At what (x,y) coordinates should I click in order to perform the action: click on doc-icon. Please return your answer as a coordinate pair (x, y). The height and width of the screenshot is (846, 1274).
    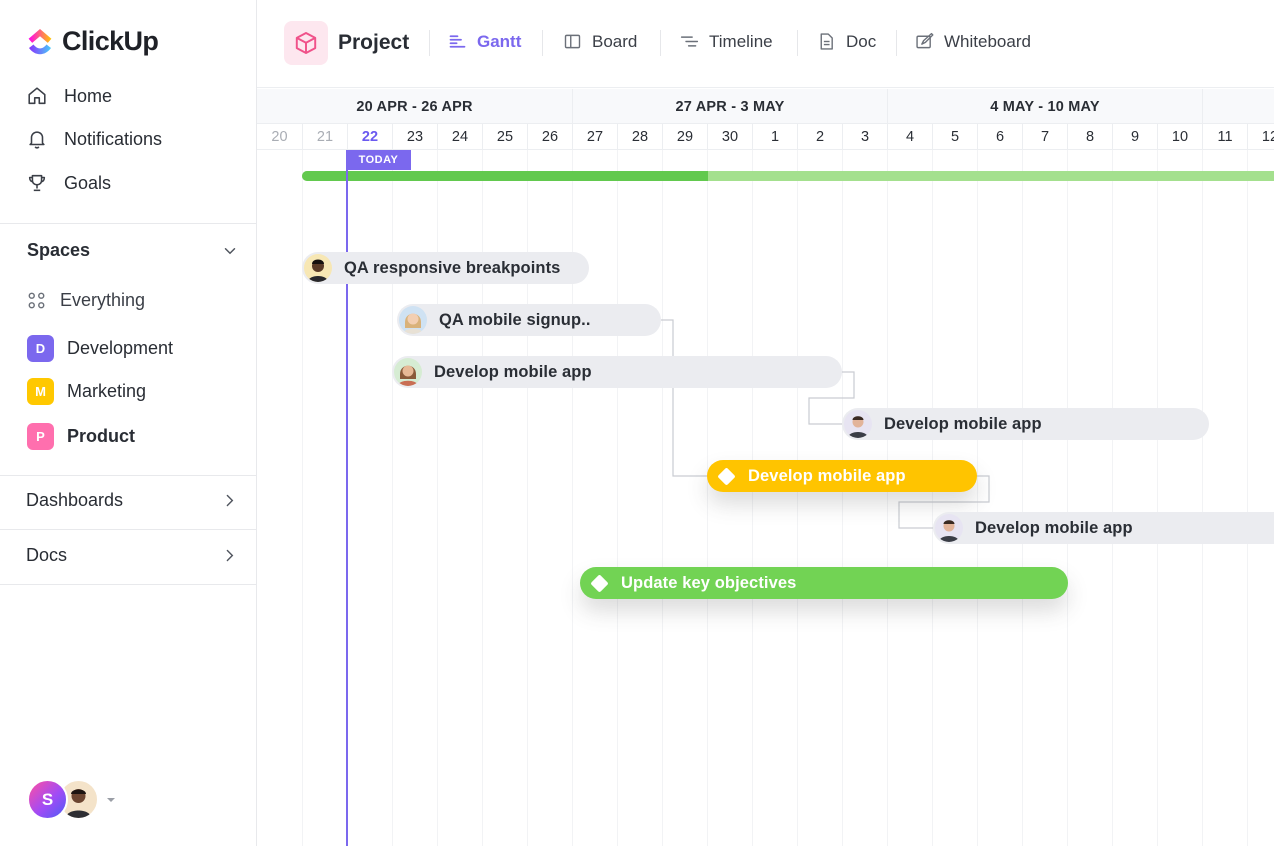
    Looking at the image, I should click on (826, 41).